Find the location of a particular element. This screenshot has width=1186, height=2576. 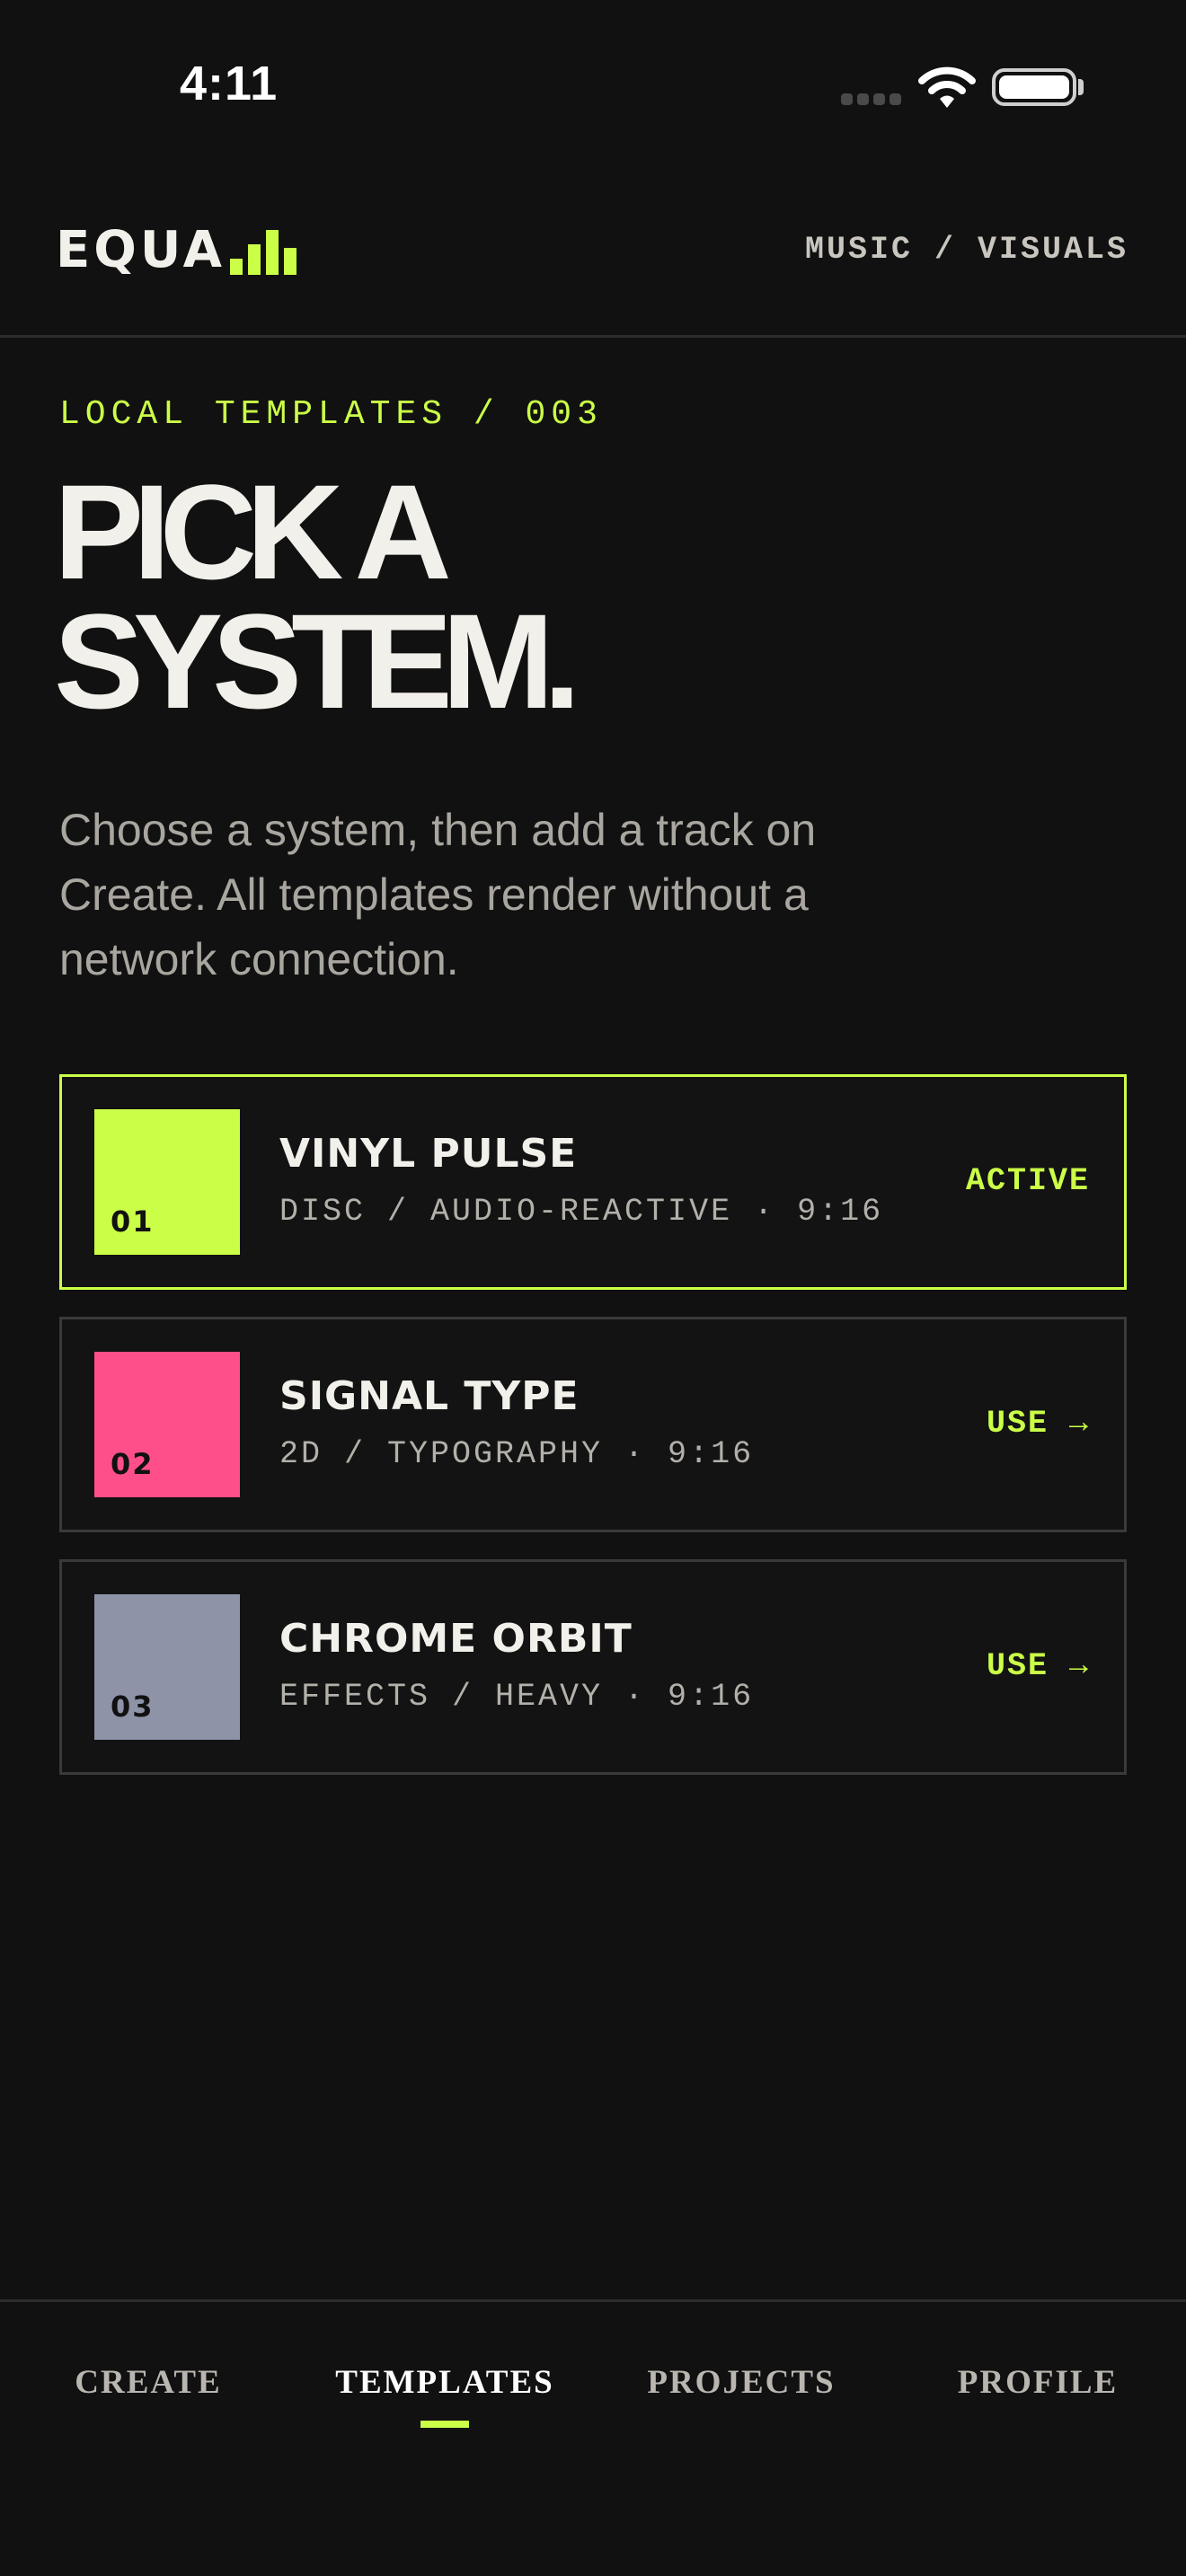

tab-templates: TEMPLATES is located at coordinates (444, 2382).